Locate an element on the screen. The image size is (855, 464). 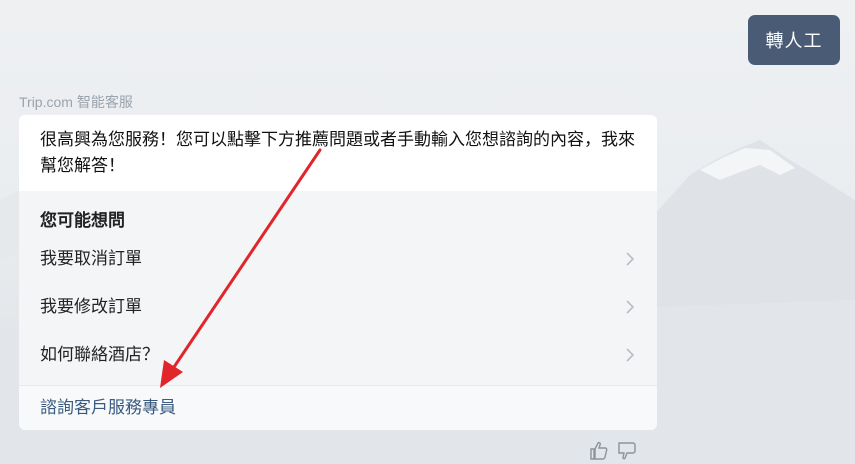
suggestion-contact-hotel: 如何聯絡酒店？ is located at coordinates (338, 355).